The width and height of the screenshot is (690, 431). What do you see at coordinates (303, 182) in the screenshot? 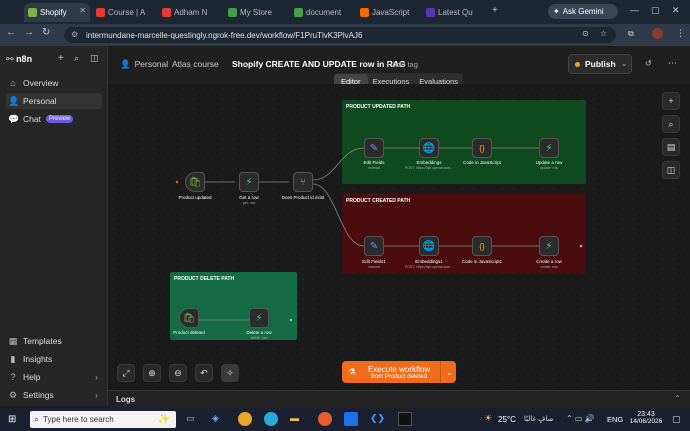
I see `node-does-product-exist: ⑂` at bounding box center [303, 182].